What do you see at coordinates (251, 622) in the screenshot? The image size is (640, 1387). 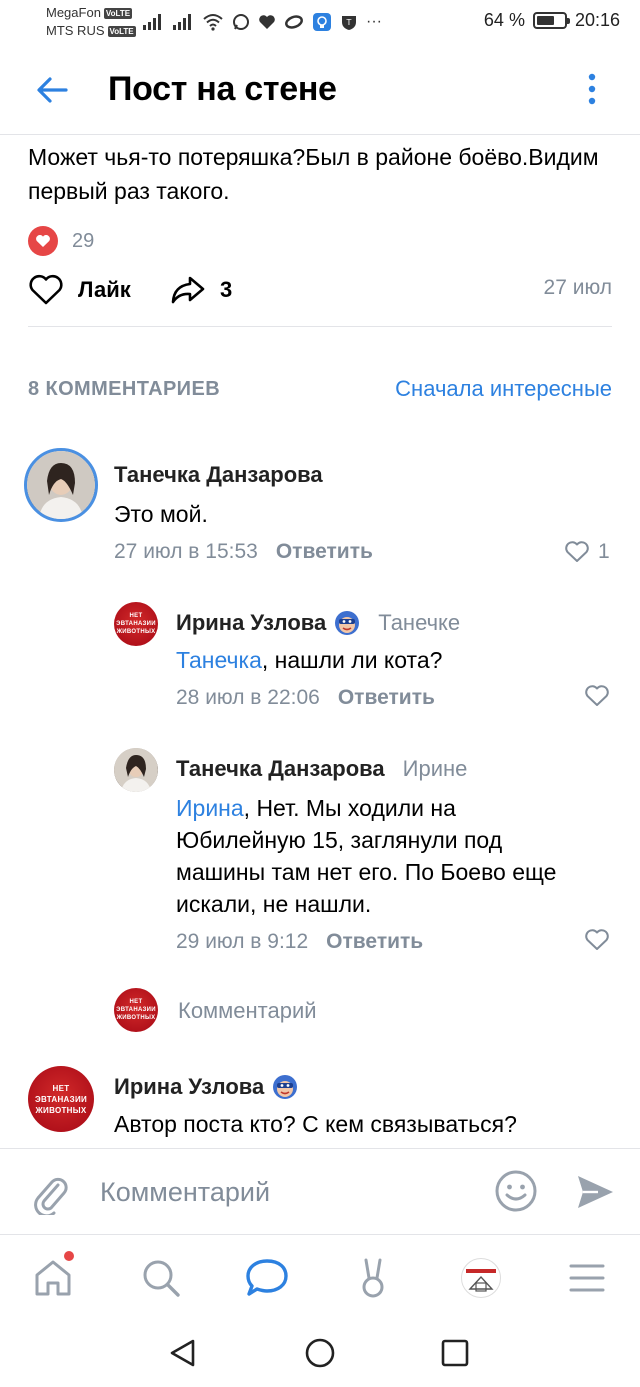 I see `author-name: Ирина Узлова` at bounding box center [251, 622].